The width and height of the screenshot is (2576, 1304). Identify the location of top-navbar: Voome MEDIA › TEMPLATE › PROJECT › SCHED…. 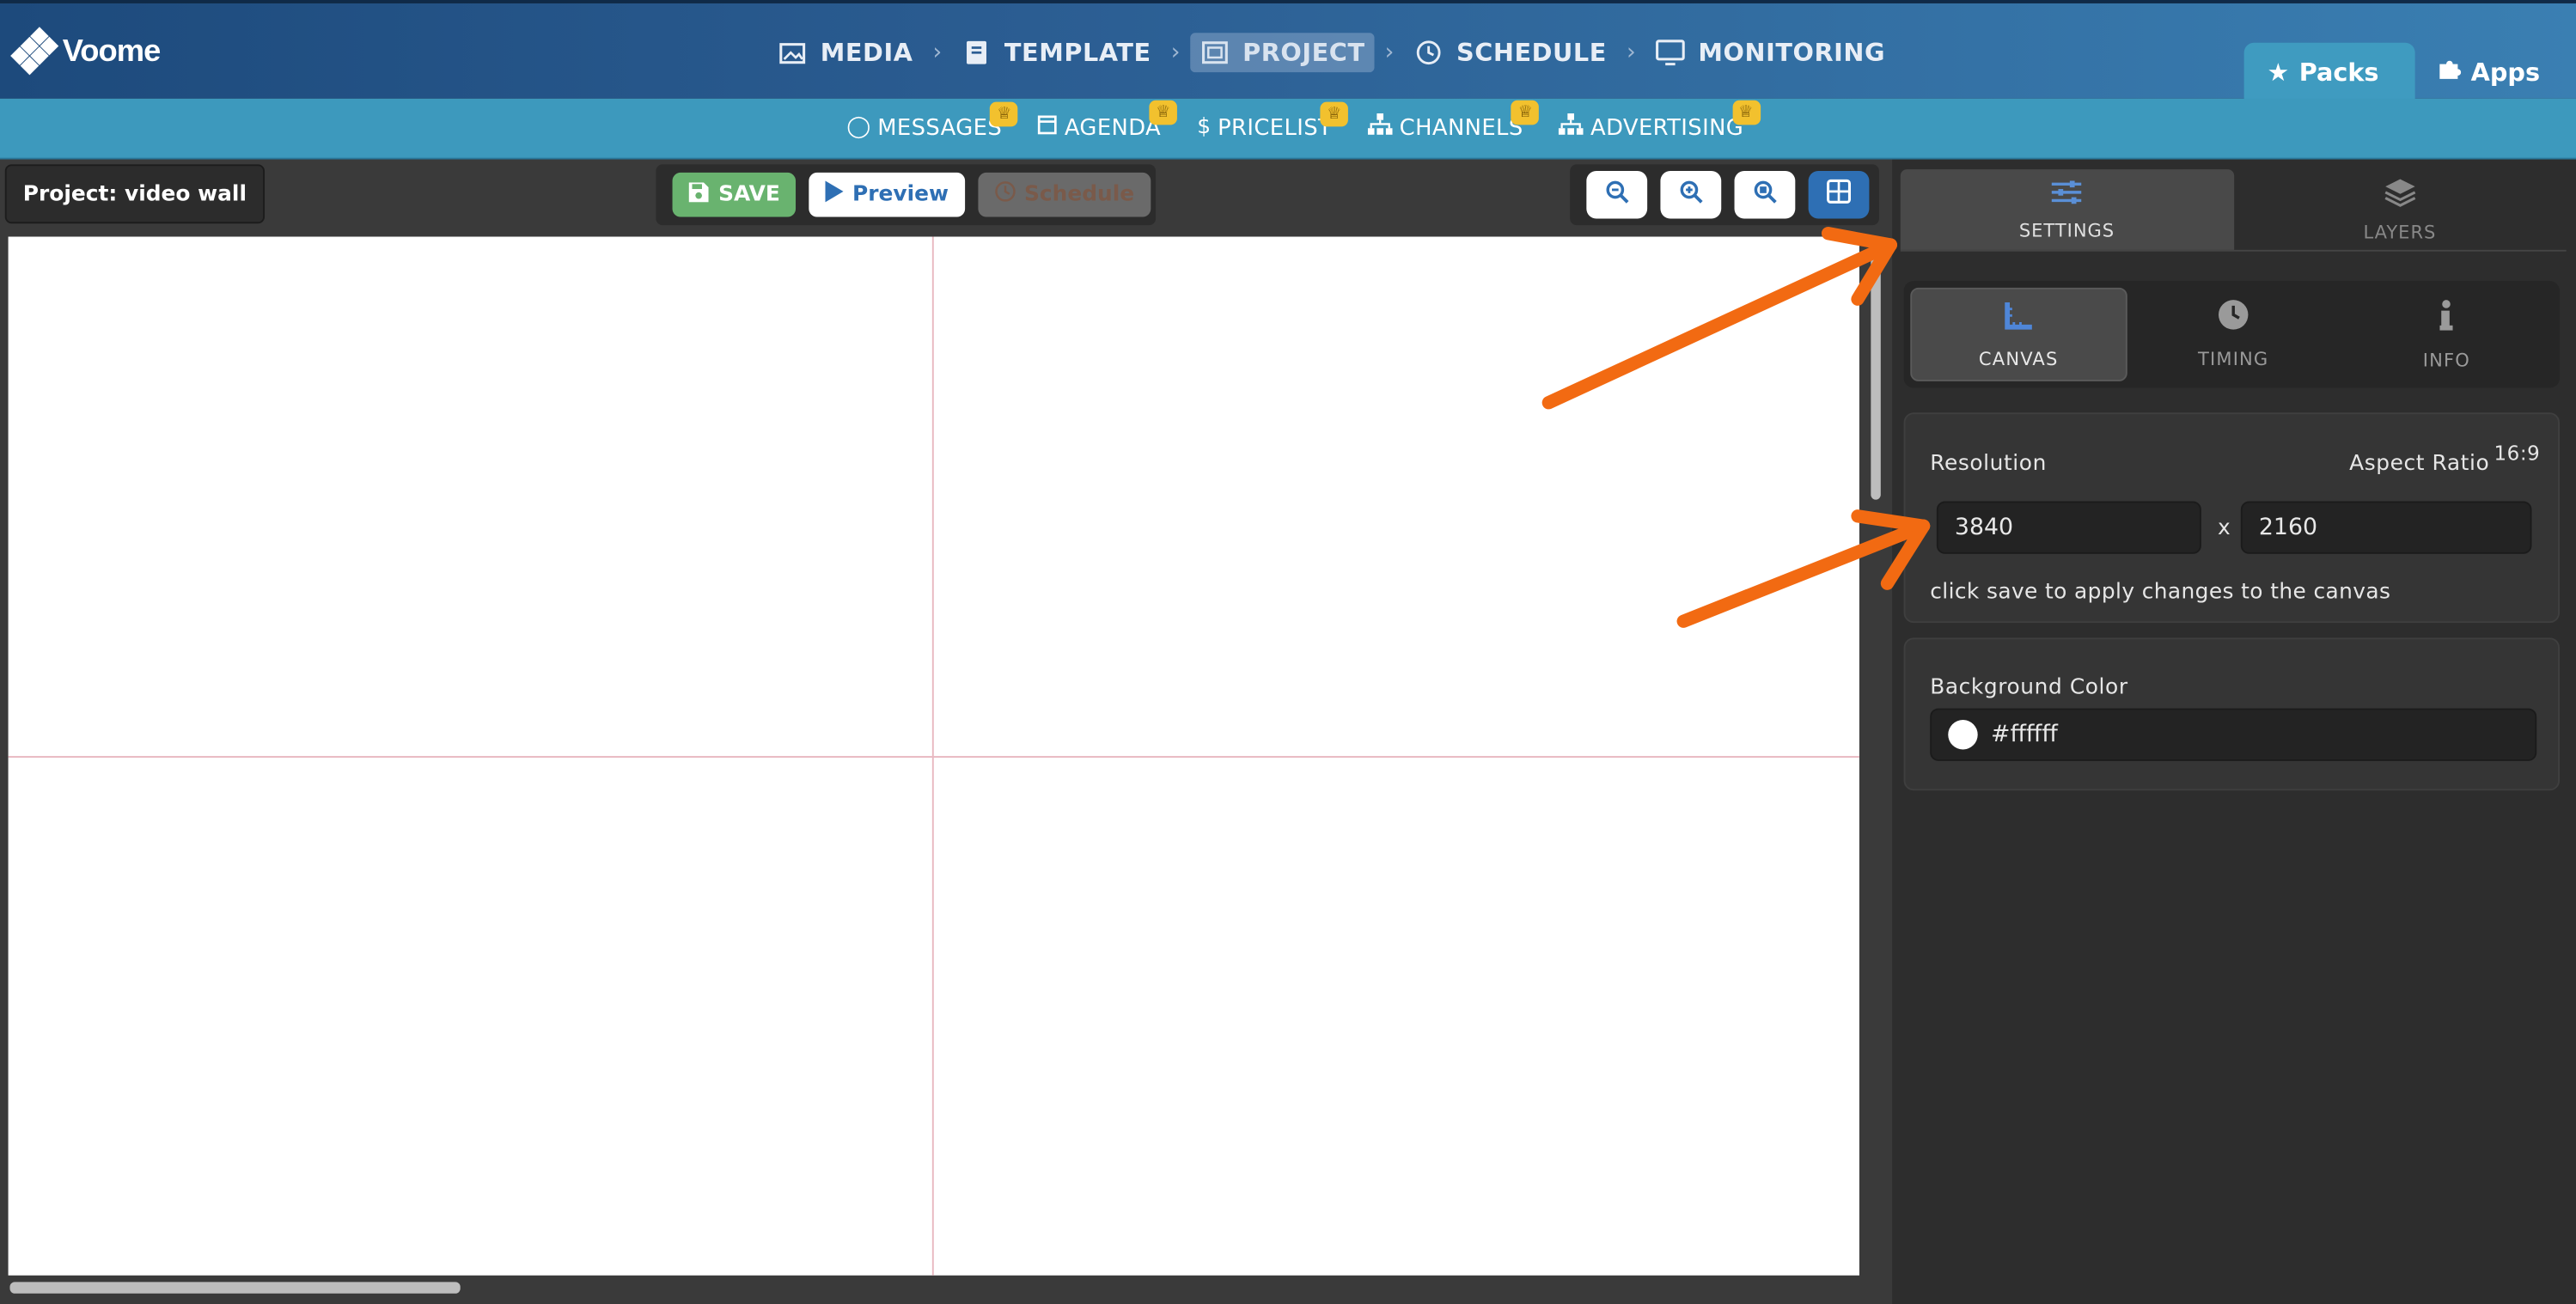
(1288, 51).